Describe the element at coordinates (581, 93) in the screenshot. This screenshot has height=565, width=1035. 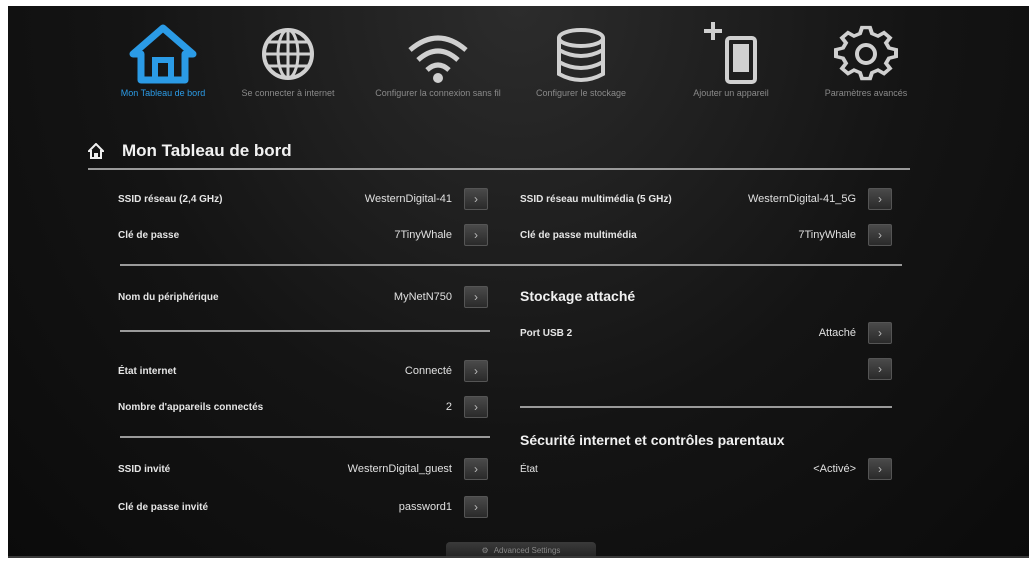
I see `nav-storage-label: Configurer le stockage` at that location.